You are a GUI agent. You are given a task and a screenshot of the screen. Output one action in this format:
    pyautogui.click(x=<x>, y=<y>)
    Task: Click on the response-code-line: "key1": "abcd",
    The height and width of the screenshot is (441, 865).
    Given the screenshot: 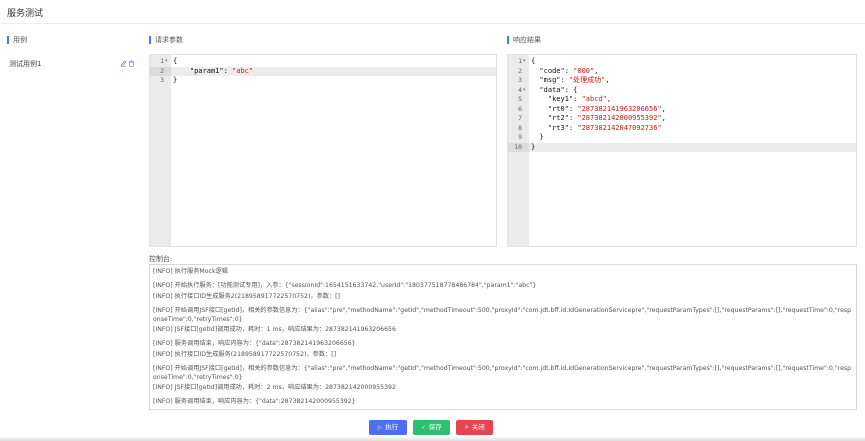 What is the action you would take?
    pyautogui.click(x=692, y=100)
    